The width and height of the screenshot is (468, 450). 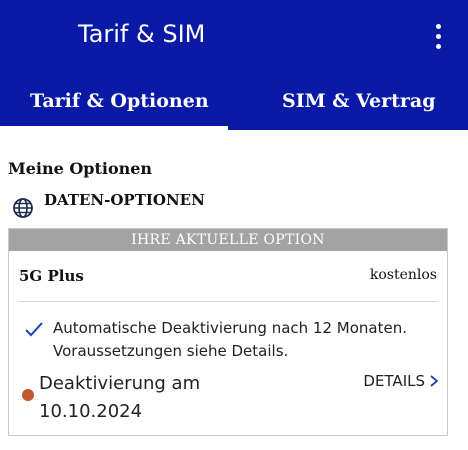 What do you see at coordinates (28, 395) in the screenshot?
I see `status-dot` at bounding box center [28, 395].